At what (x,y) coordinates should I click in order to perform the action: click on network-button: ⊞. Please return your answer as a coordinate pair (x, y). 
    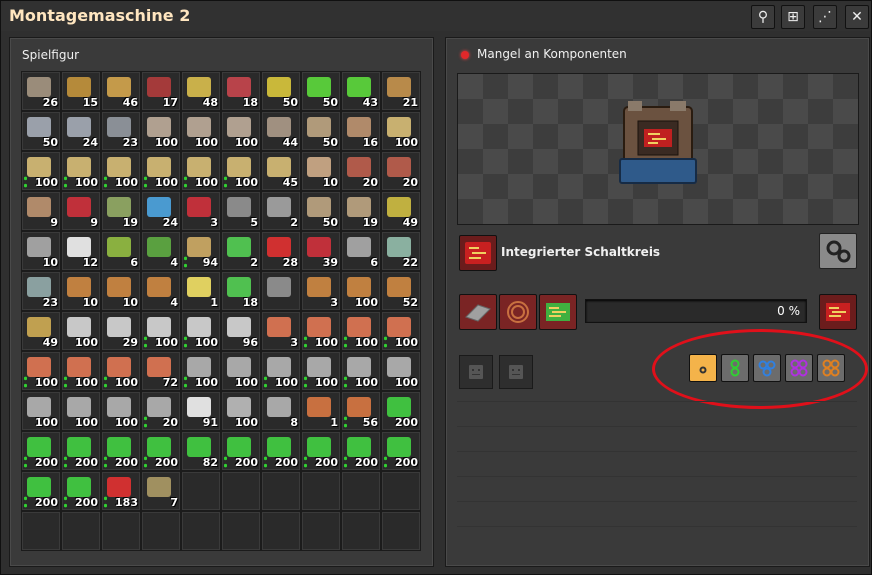
    Looking at the image, I should click on (793, 17).